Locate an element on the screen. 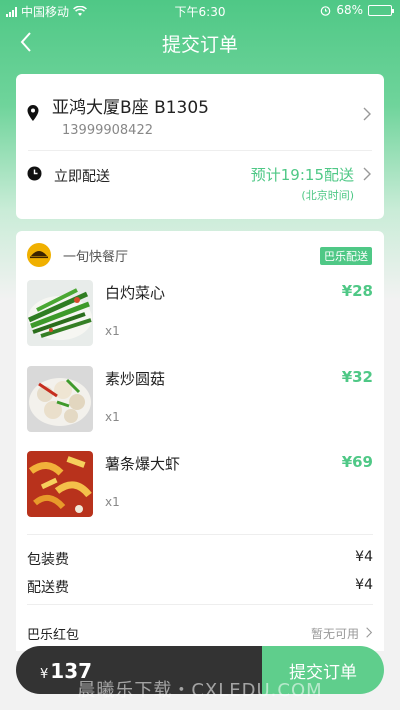 Image resolution: width=400 pixels, height=710 pixels. location-pin-icon is located at coordinates (33, 113).